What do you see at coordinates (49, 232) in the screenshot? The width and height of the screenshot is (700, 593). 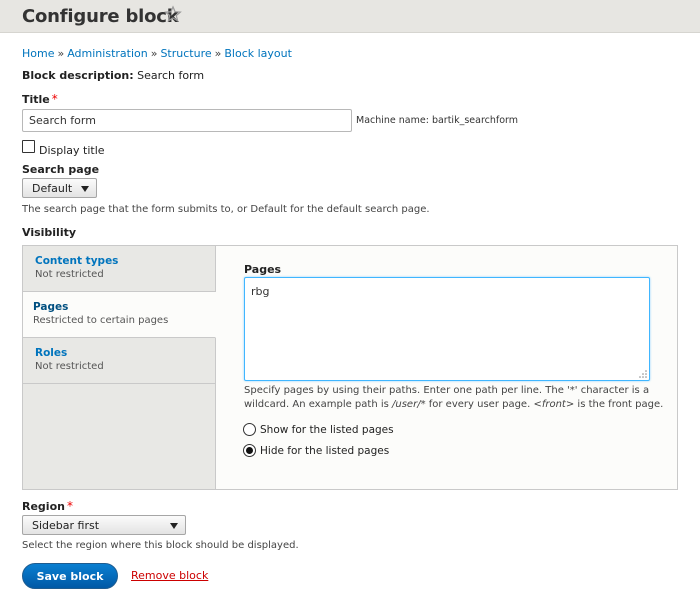 I see `visibility-label: Visibility` at bounding box center [49, 232].